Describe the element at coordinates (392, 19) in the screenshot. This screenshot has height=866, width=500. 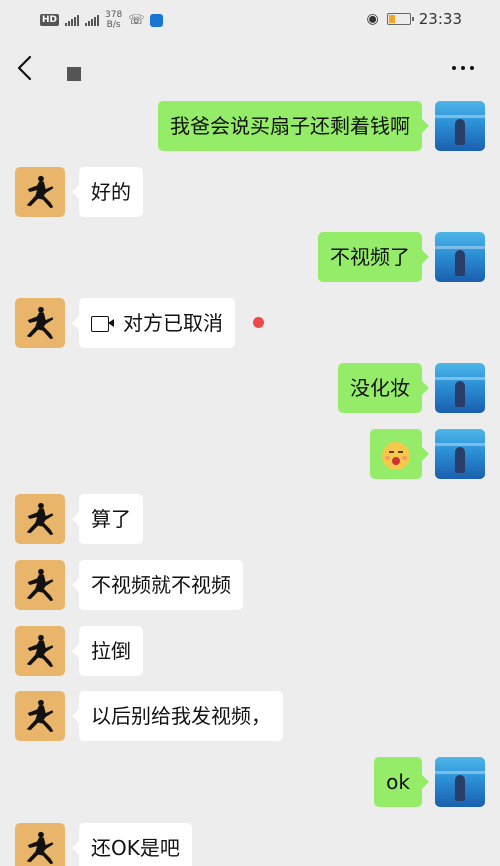
I see `battery-fill` at that location.